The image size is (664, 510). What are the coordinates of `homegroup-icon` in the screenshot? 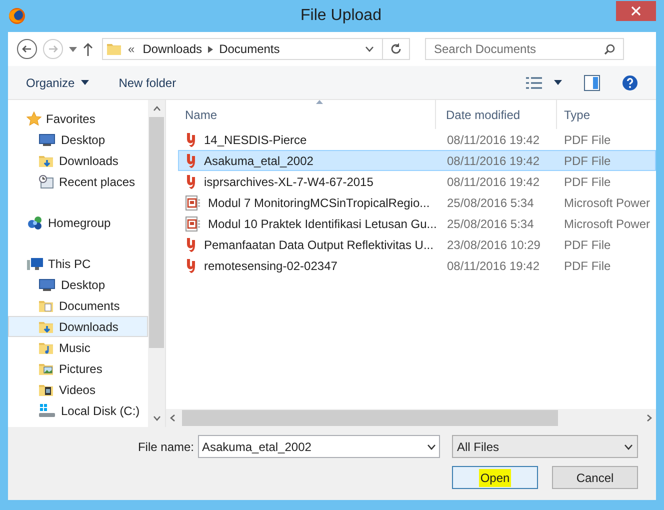 It's located at (35, 223).